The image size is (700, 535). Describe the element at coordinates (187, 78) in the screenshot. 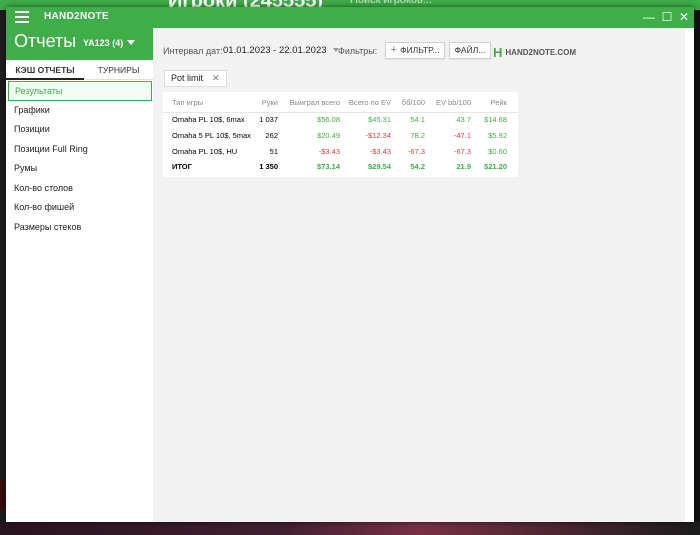

I see `filter-chip-label: Pot limit` at that location.